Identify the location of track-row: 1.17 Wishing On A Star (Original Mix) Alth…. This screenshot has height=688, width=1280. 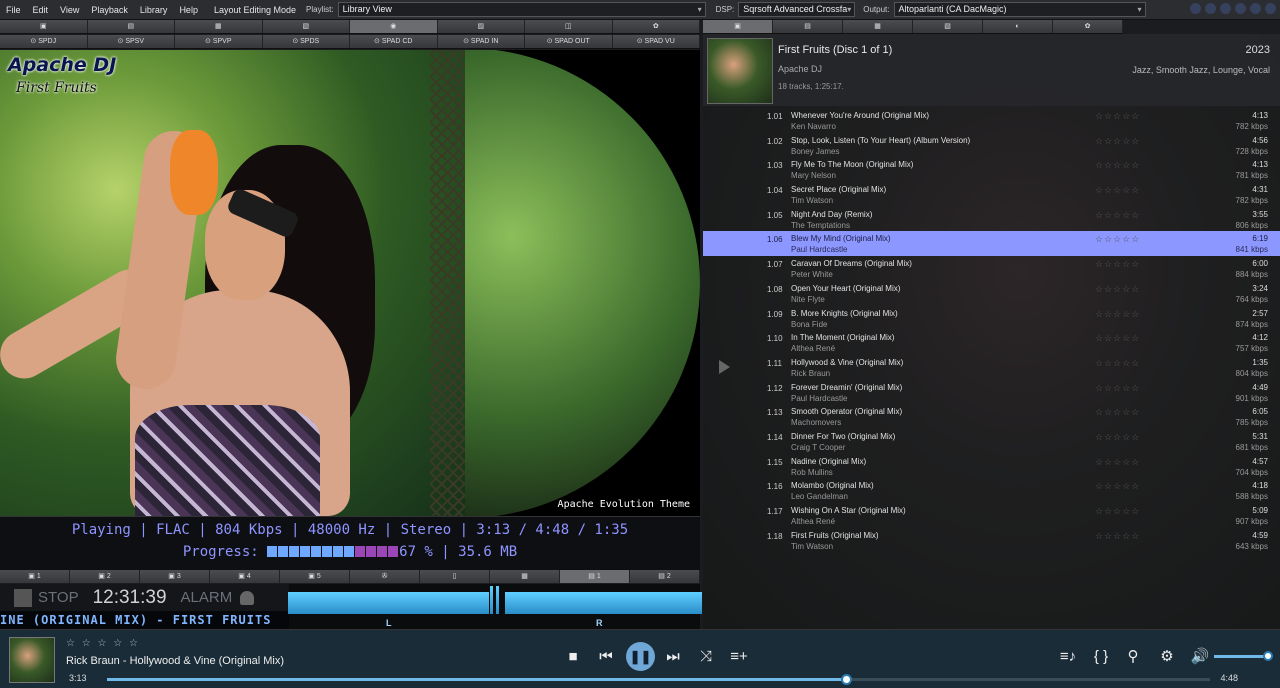
(991, 515).